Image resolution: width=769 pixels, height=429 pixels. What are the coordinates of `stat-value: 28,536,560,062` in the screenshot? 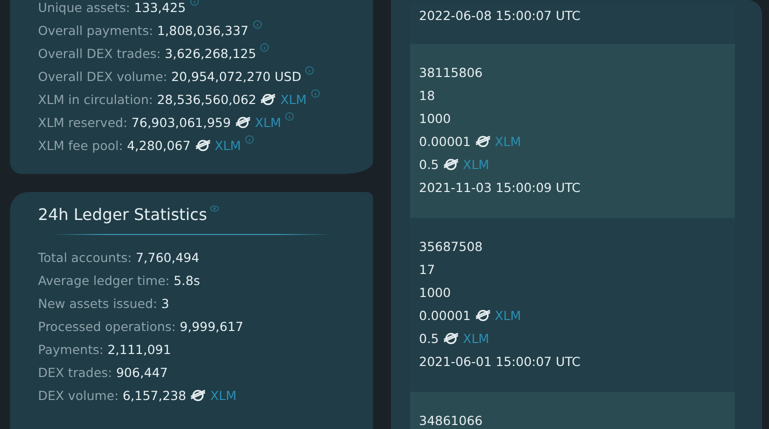 It's located at (206, 99).